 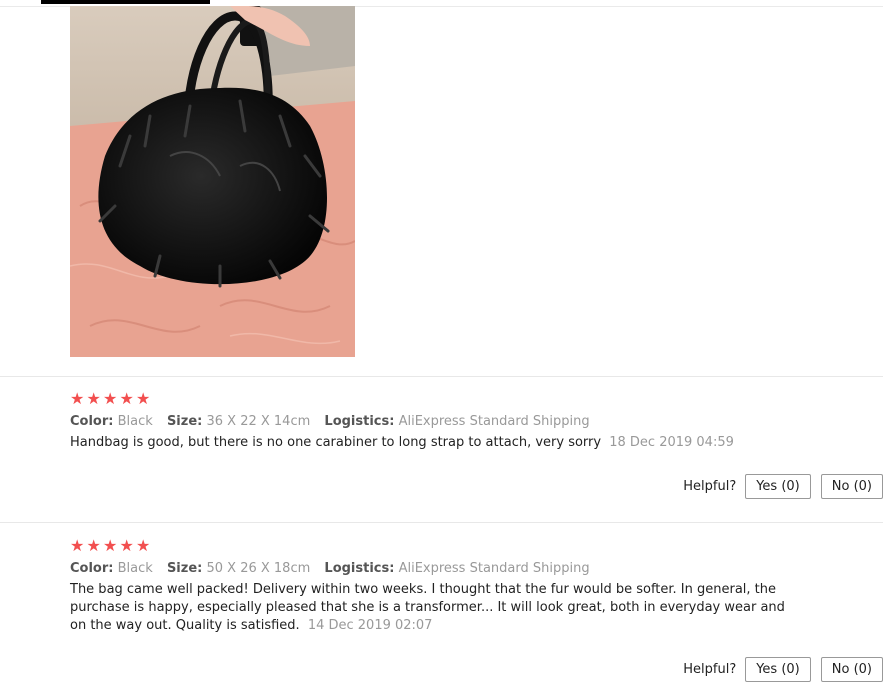 What do you see at coordinates (671, 442) in the screenshot?
I see `review-date: 18 Dec 2019 04:59` at bounding box center [671, 442].